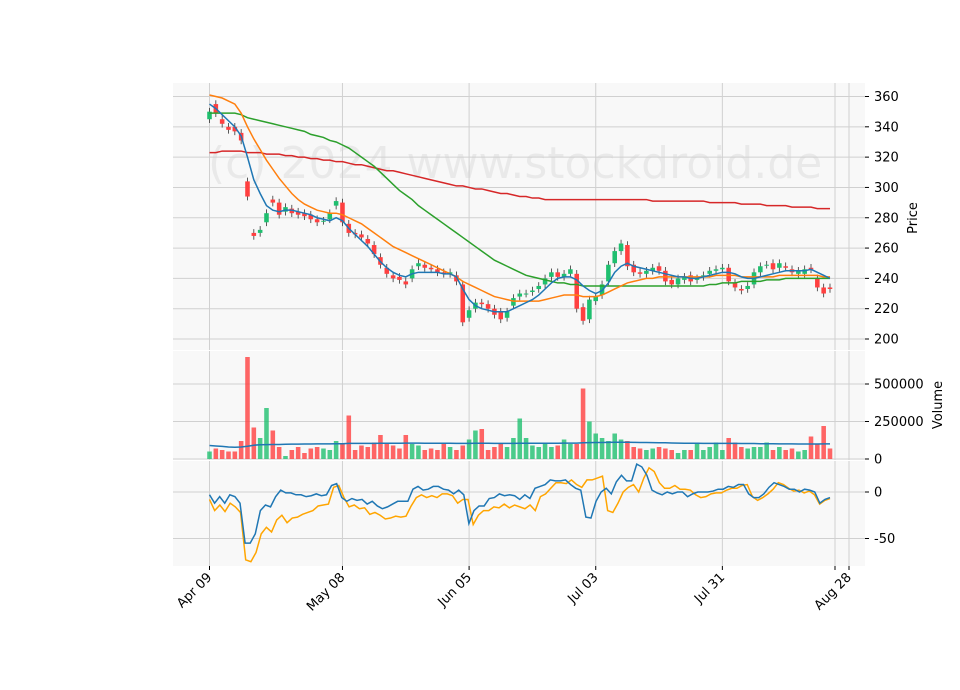  I want to click on watermark: (c) 2024 www.stockdroid.de, so click(515, 163).